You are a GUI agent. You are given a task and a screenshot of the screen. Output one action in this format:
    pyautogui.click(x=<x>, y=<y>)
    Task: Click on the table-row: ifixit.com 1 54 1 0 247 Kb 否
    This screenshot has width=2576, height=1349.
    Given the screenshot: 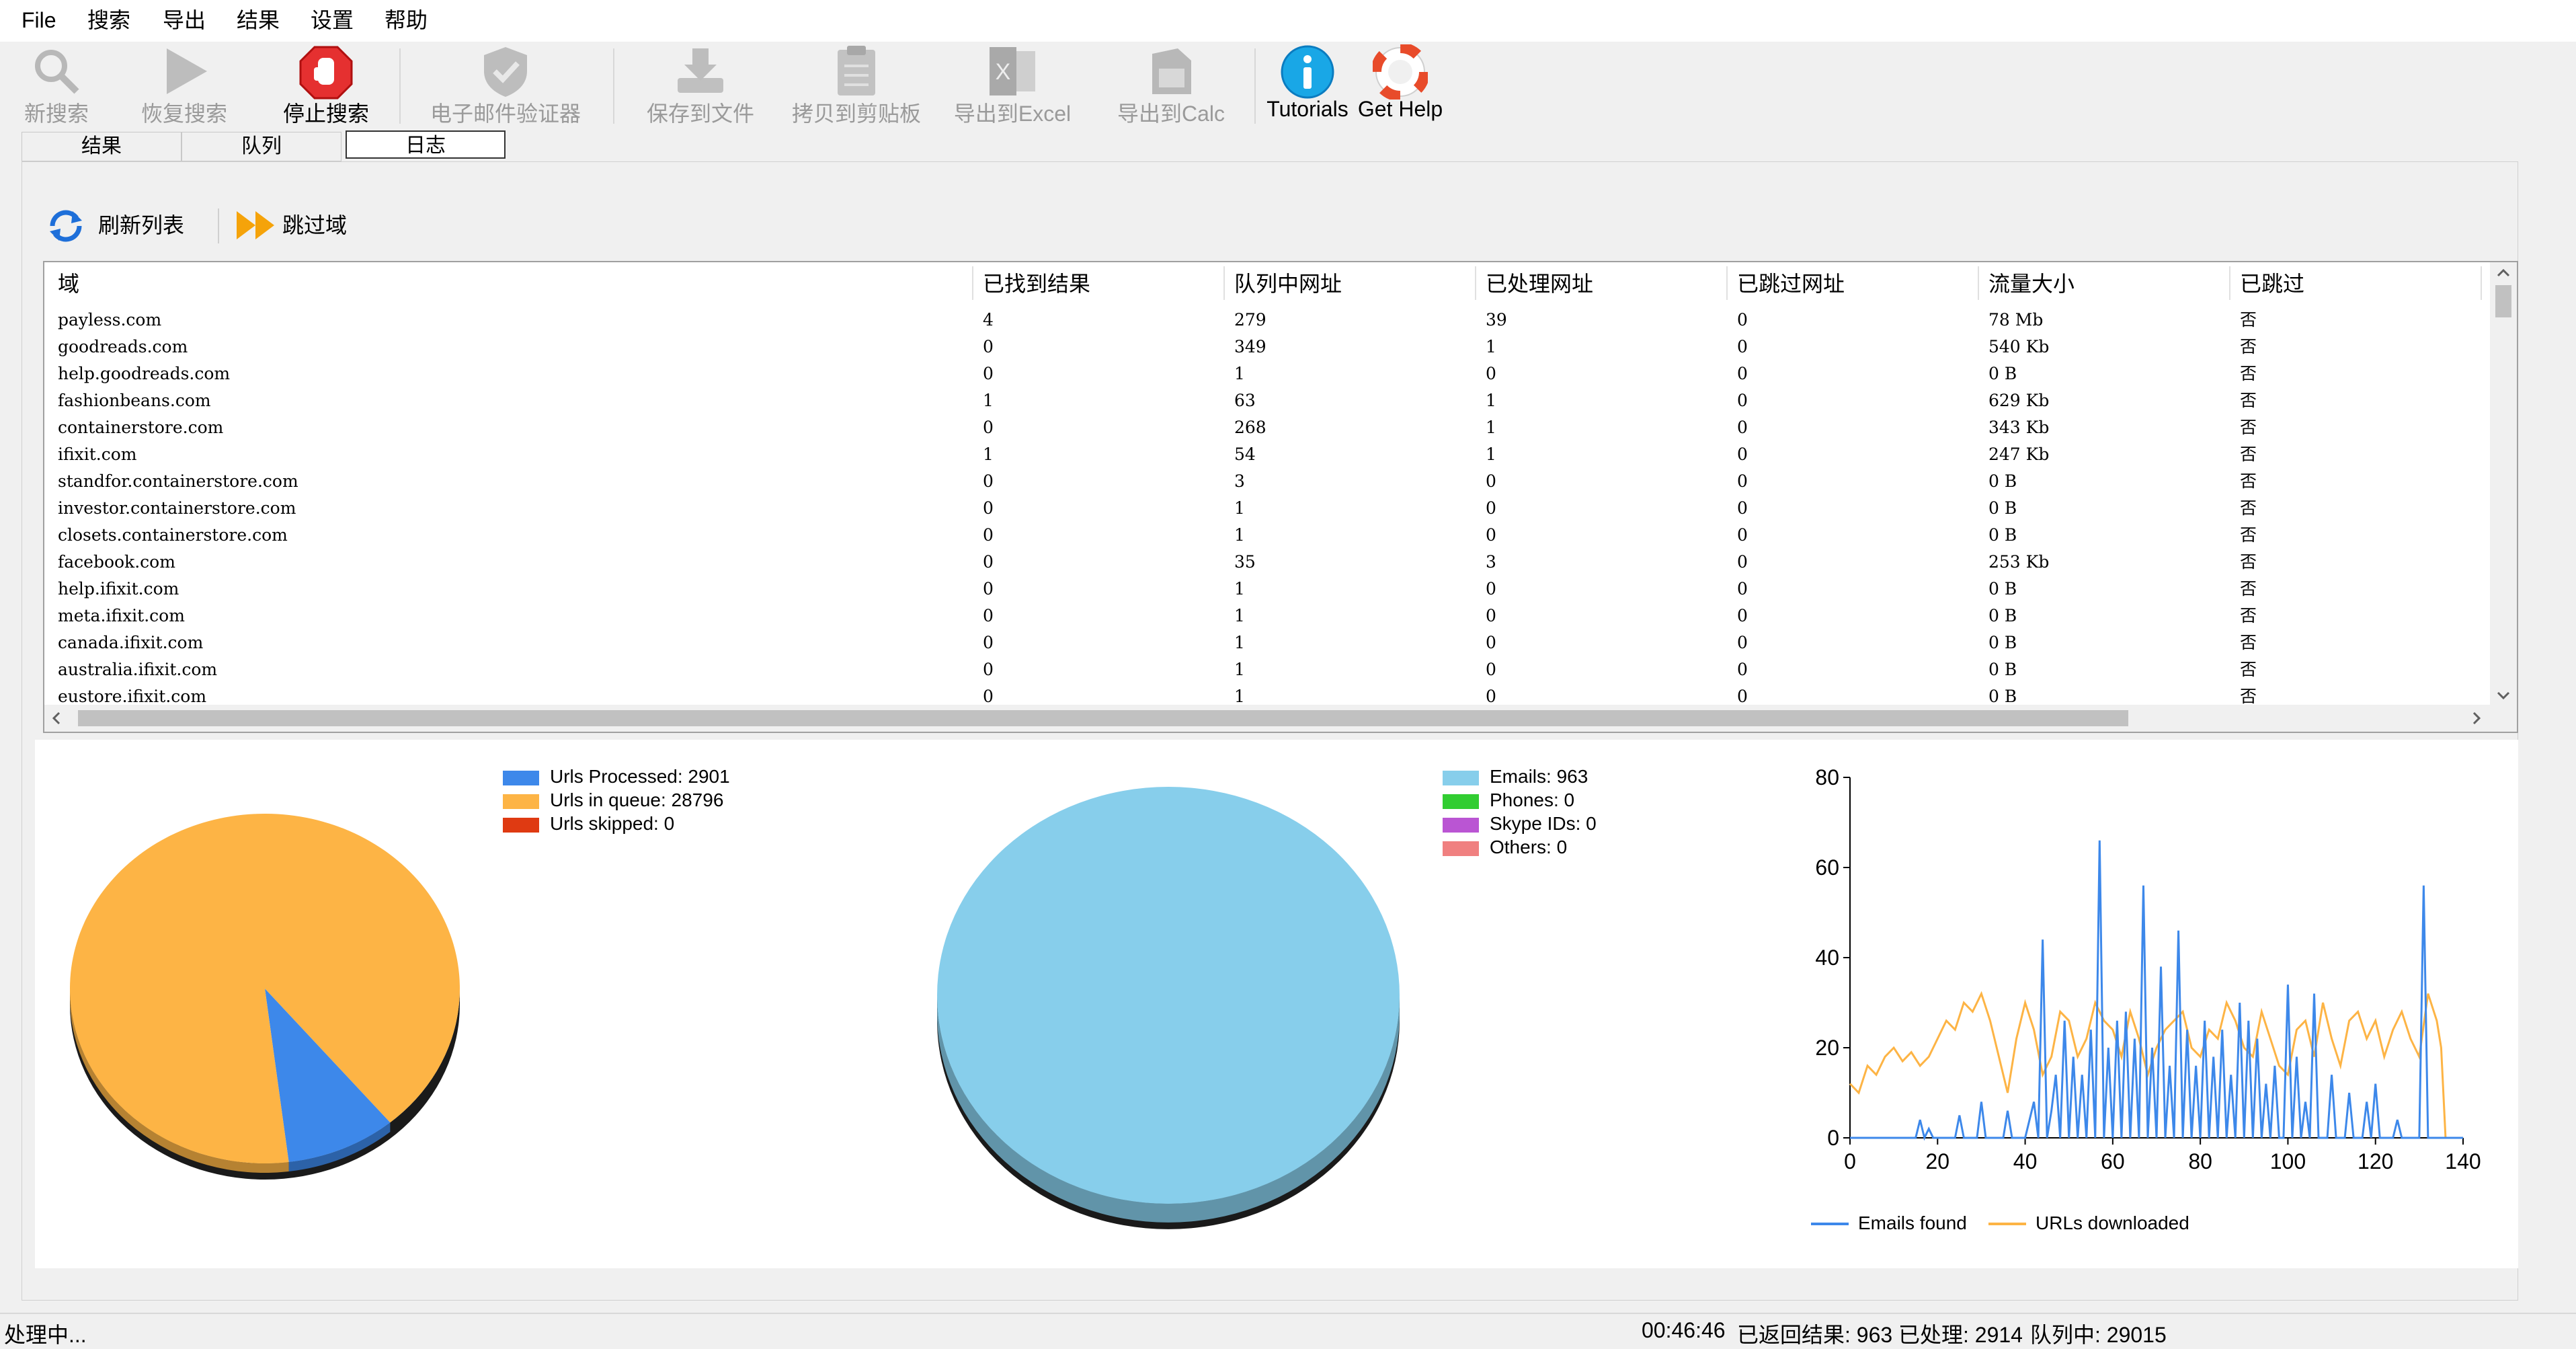 What is the action you would take?
    pyautogui.click(x=1267, y=454)
    